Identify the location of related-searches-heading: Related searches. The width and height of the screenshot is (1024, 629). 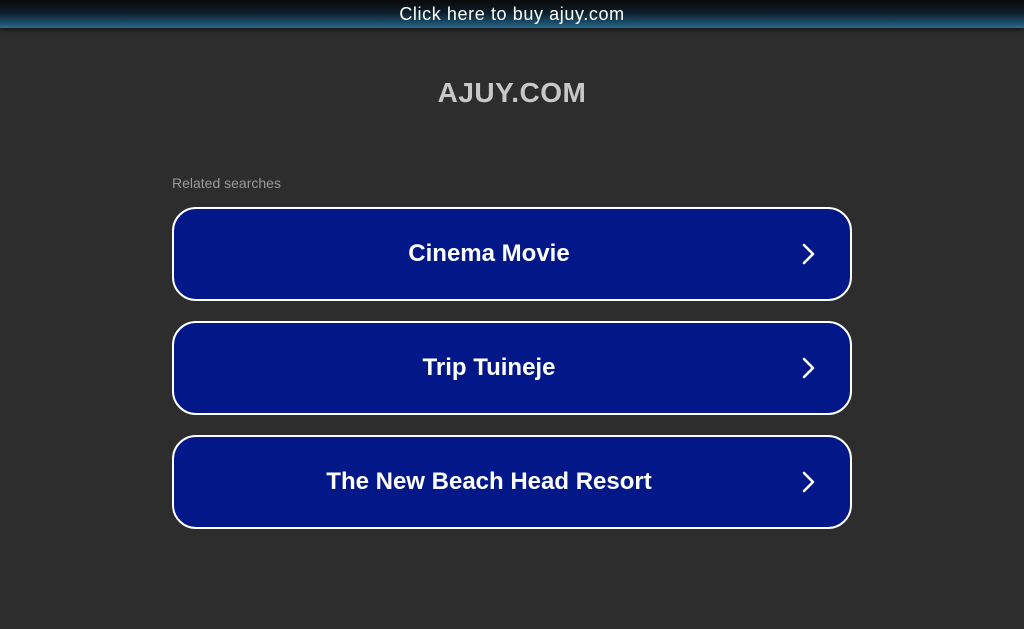
(226, 183).